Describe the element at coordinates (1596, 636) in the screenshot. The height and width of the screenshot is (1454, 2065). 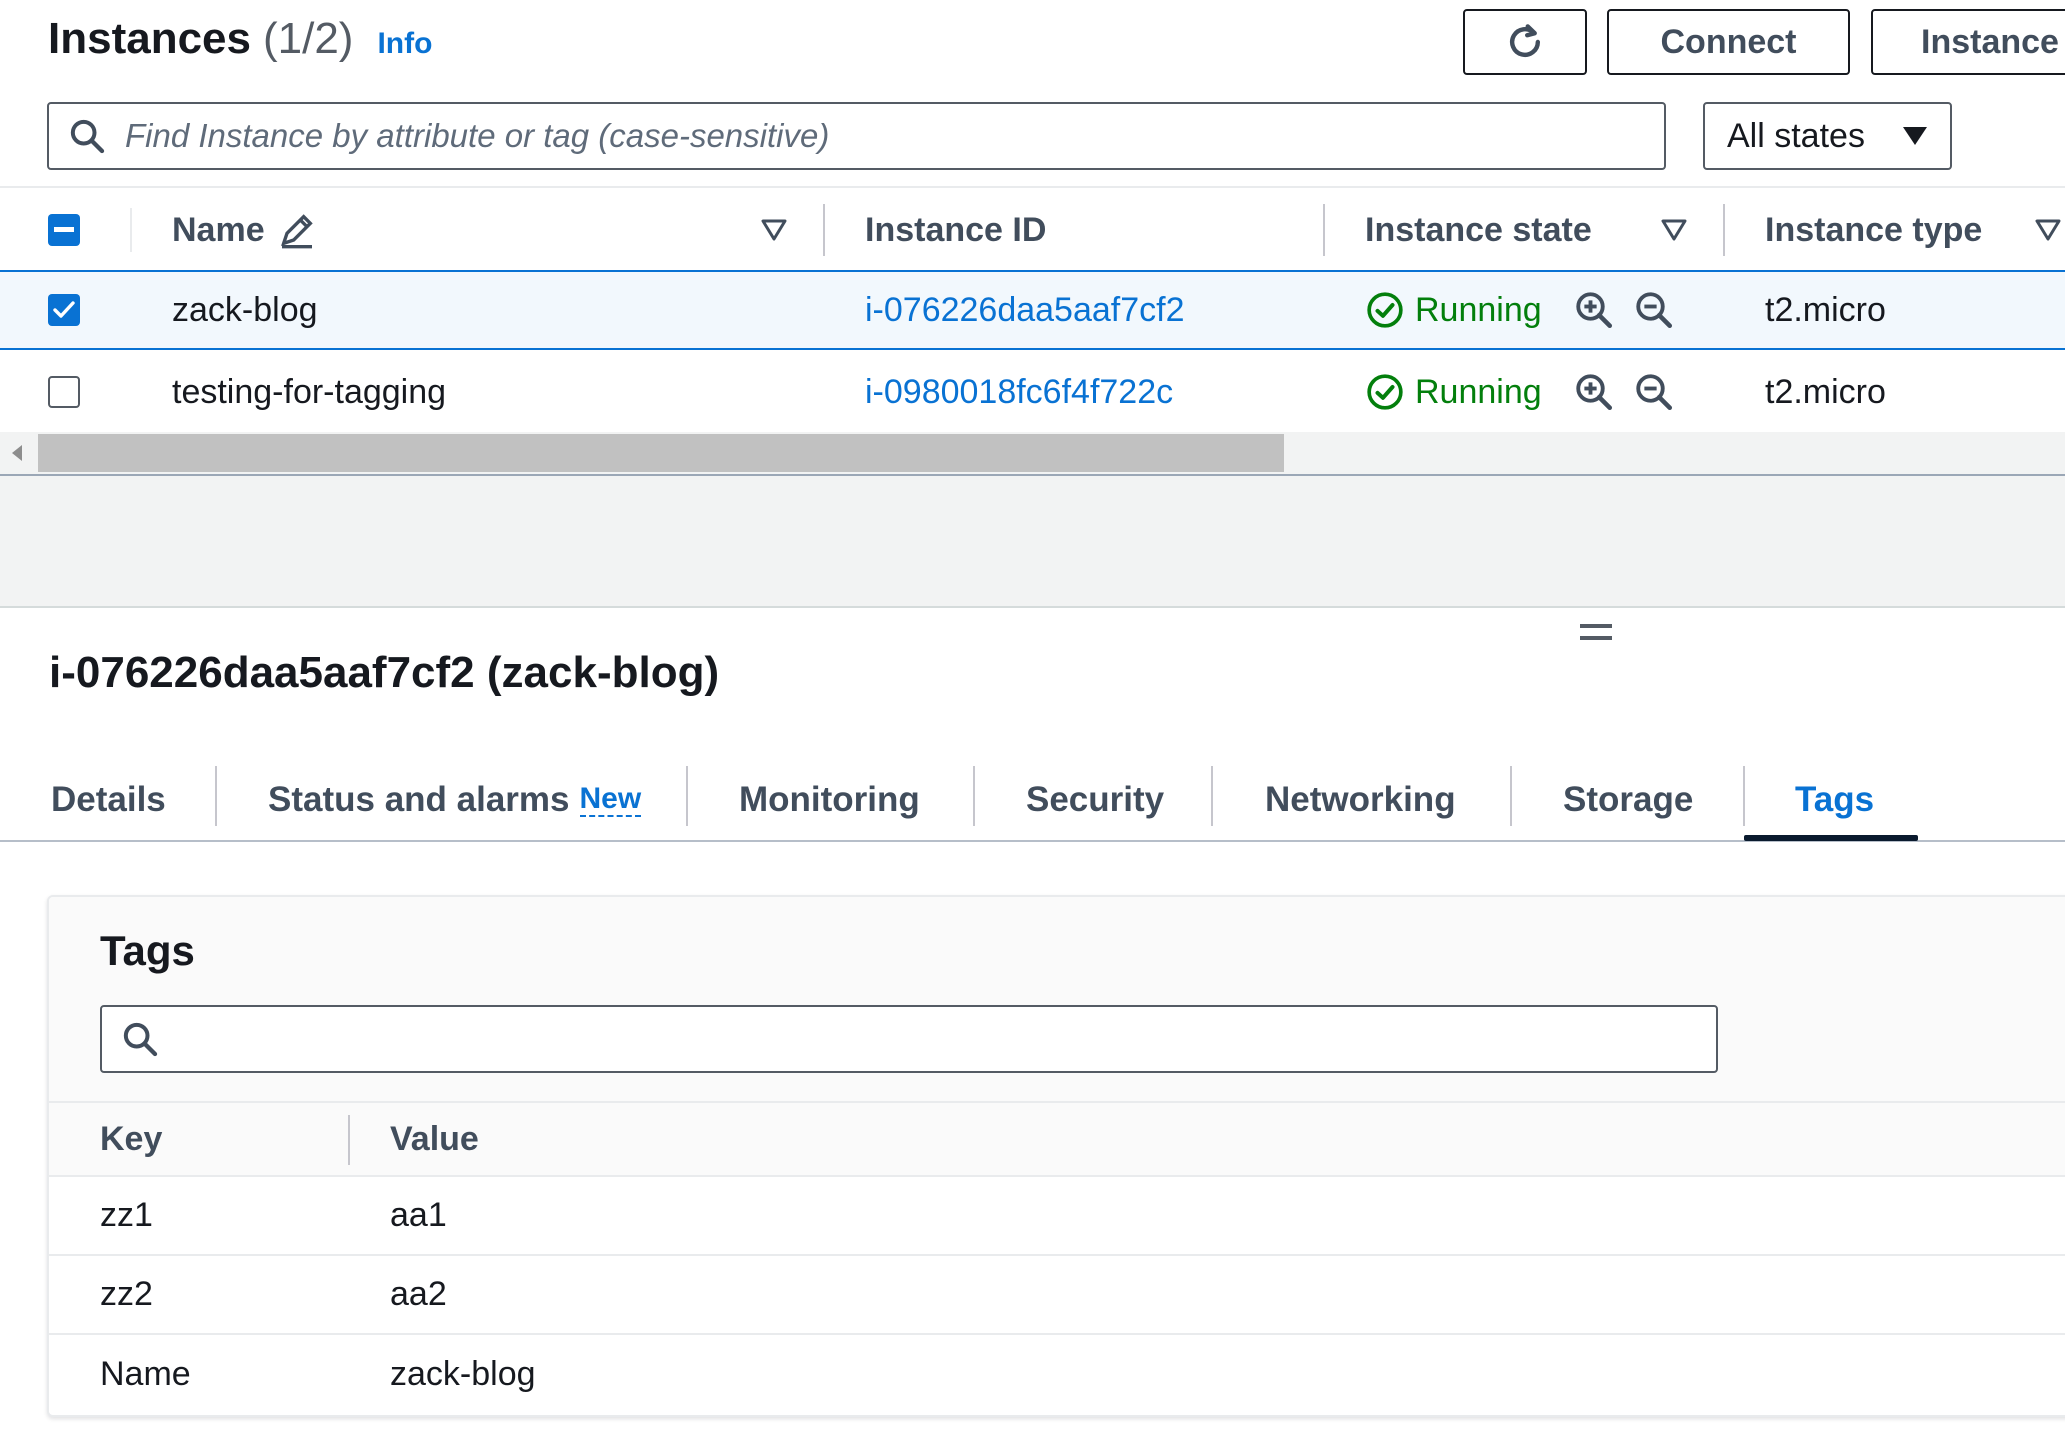
I see `resize-handle-icon` at that location.